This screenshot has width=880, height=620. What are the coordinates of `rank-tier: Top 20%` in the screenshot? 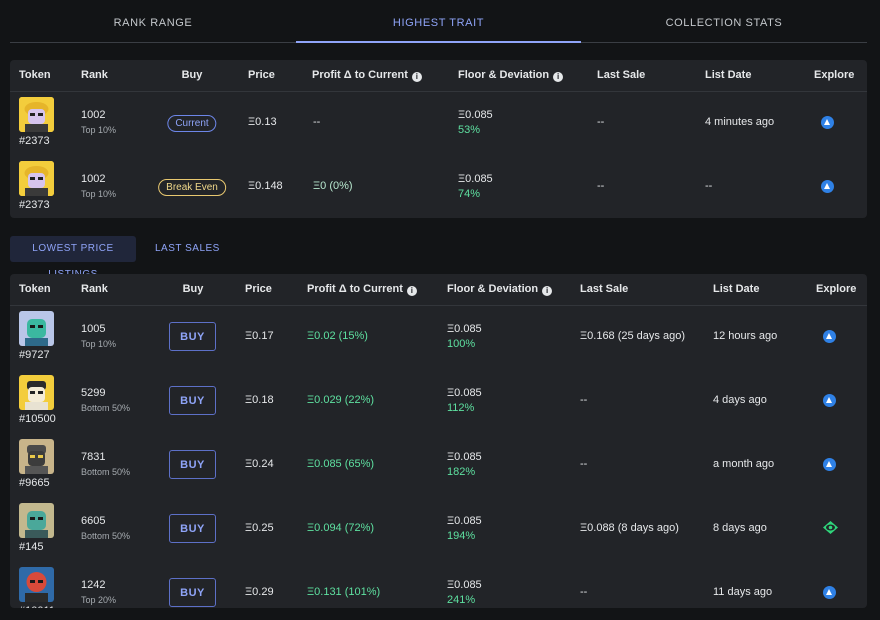 It's located at (99, 600).